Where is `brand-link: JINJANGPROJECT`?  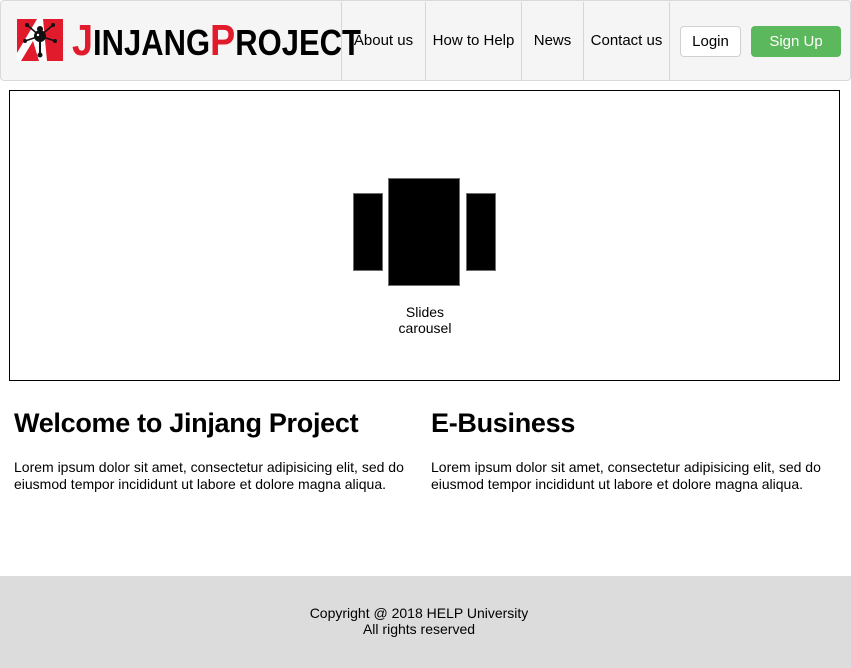 brand-link: JINJANGPROJECT is located at coordinates (181, 41).